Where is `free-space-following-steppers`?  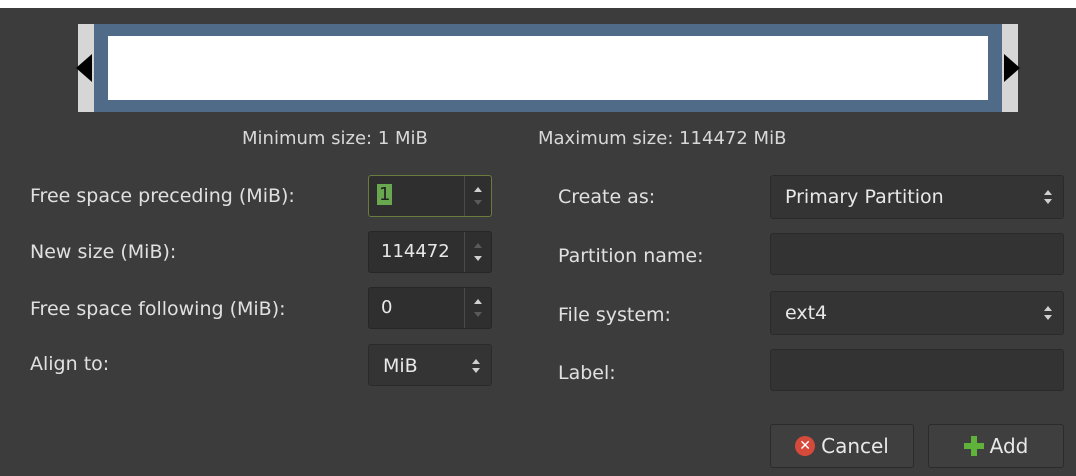
free-space-following-steppers is located at coordinates (477, 308).